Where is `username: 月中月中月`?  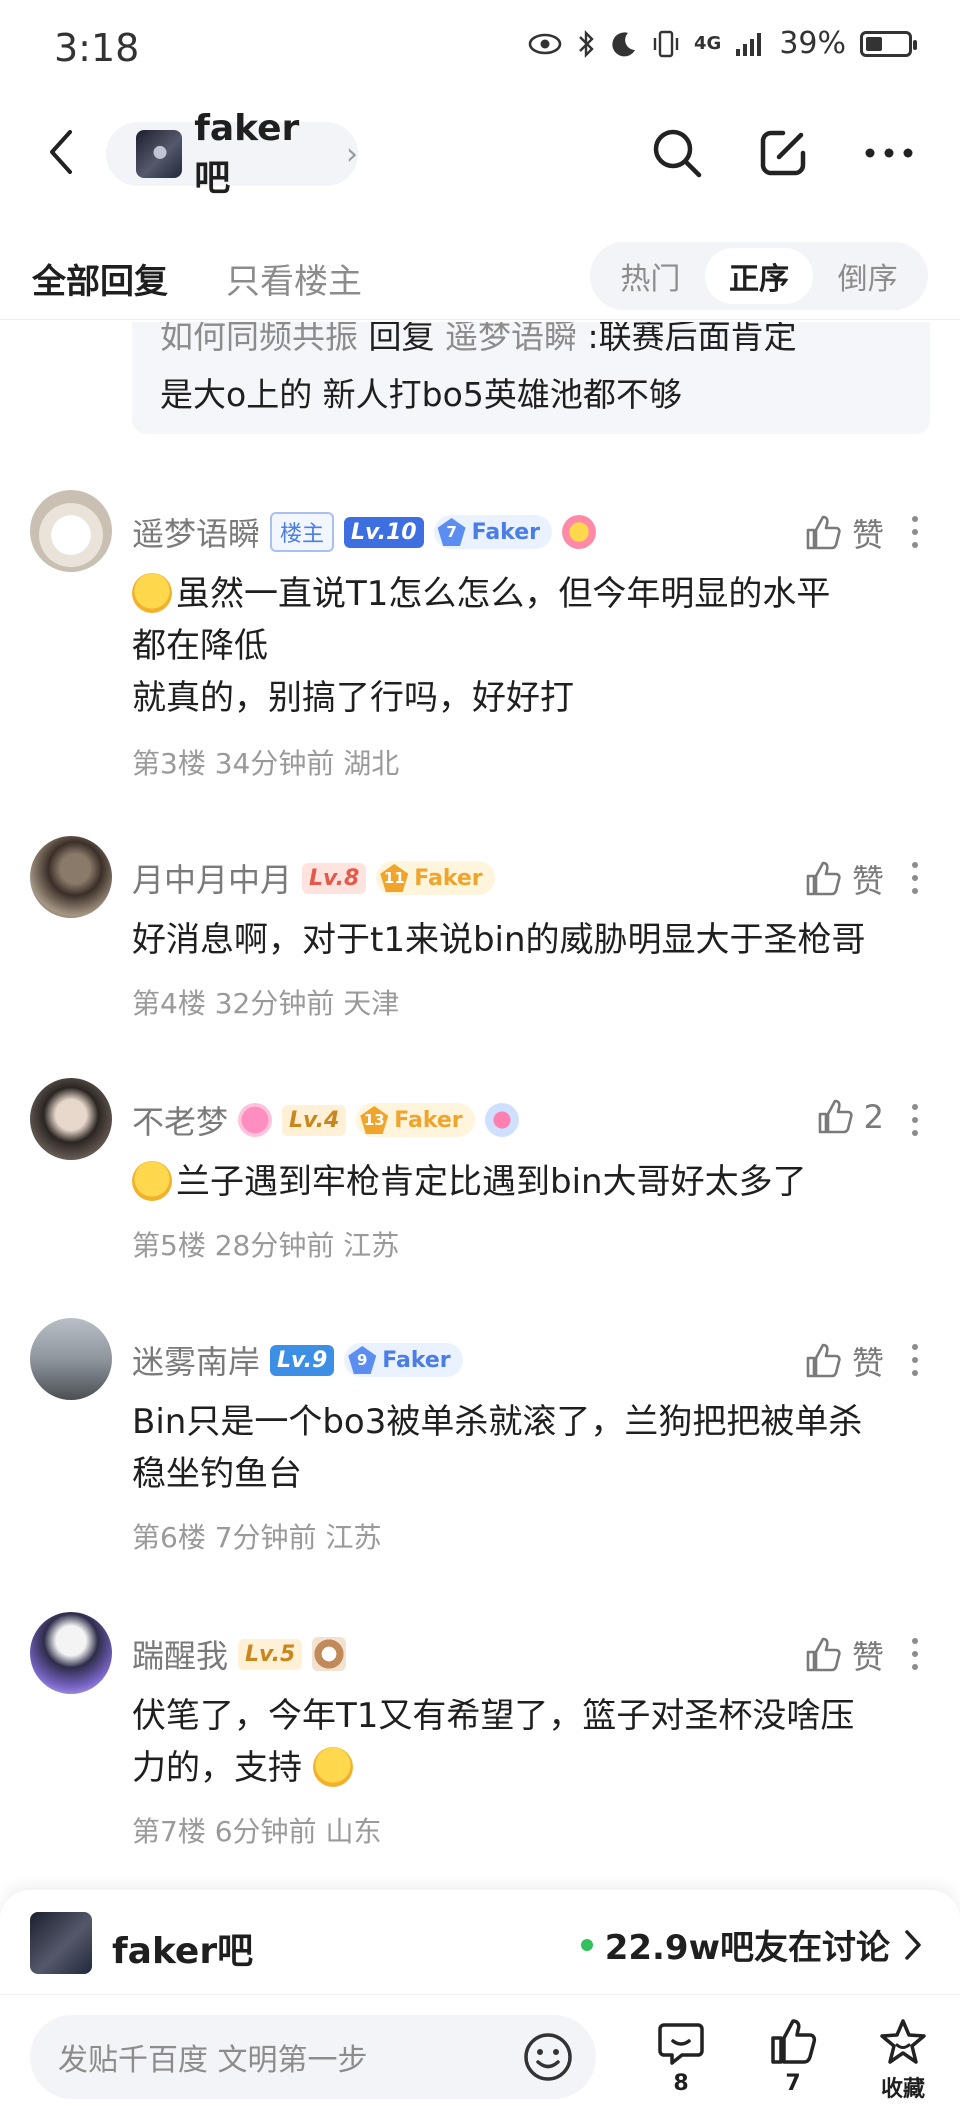 username: 月中月中月 is located at coordinates (212, 878).